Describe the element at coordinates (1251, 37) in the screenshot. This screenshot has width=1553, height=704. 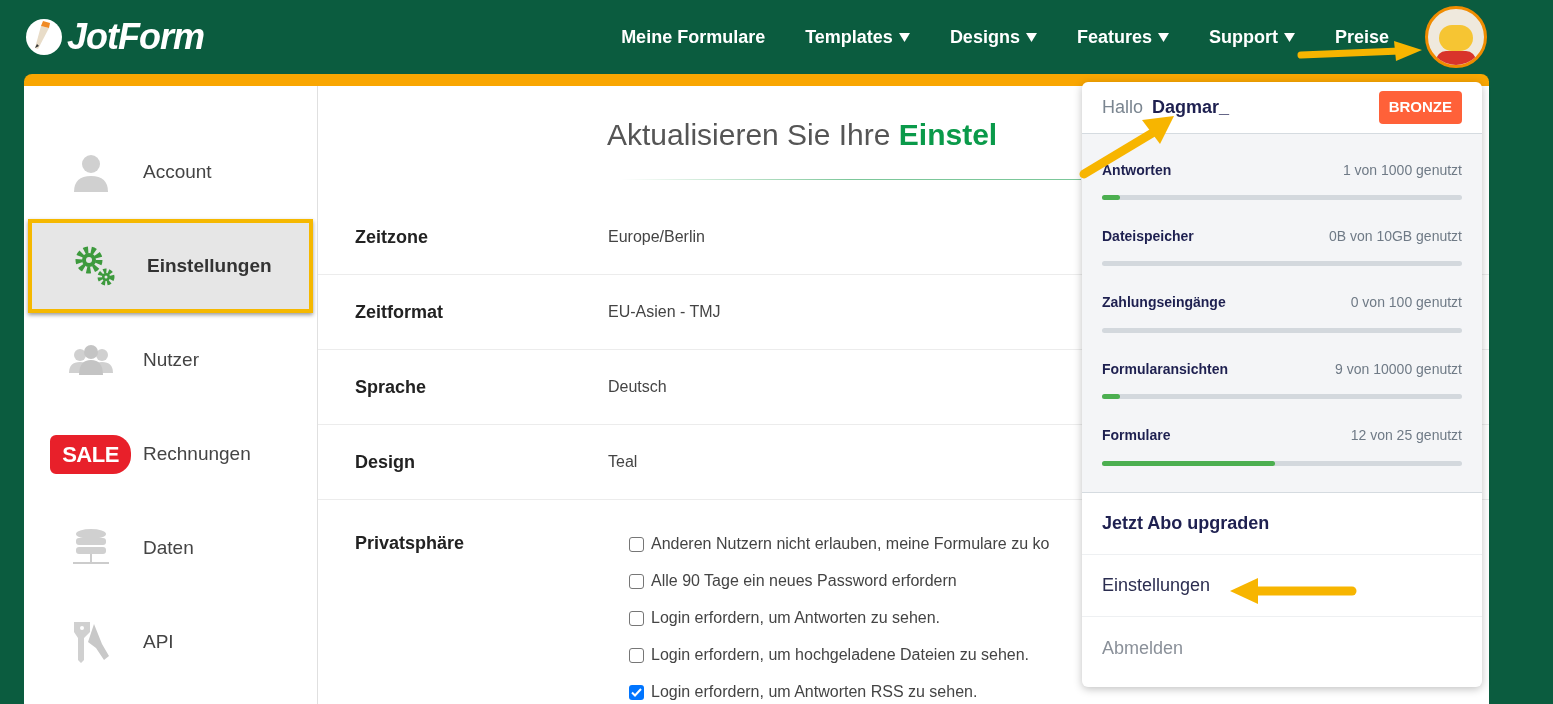
I see `nav-link: Support` at that location.